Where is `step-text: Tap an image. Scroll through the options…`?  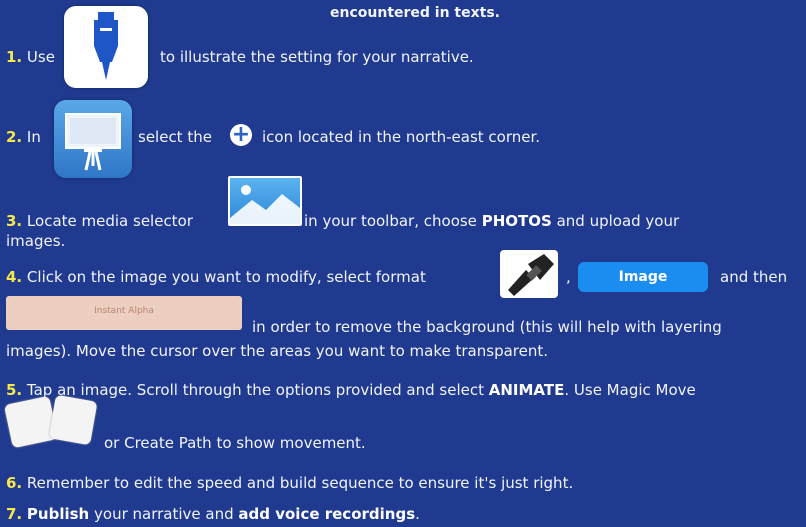
step-text: Tap an image. Scroll through the options… is located at coordinates (255, 390).